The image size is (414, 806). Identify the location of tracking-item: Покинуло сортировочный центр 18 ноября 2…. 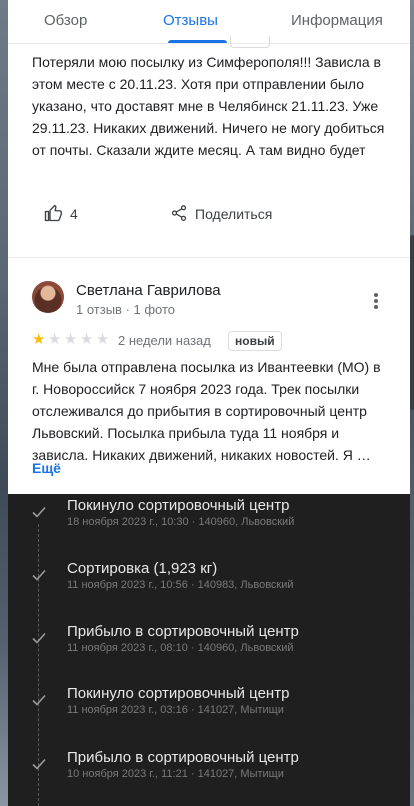
(209, 519).